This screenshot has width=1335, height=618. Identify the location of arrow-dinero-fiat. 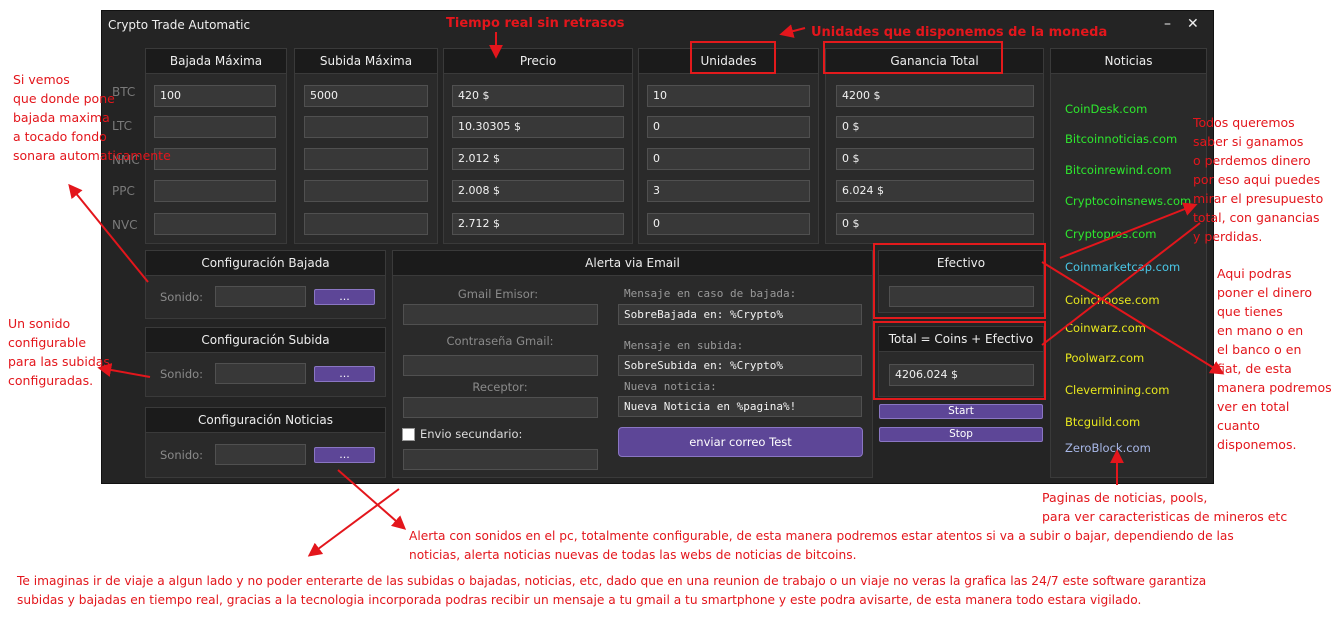
(1133, 318).